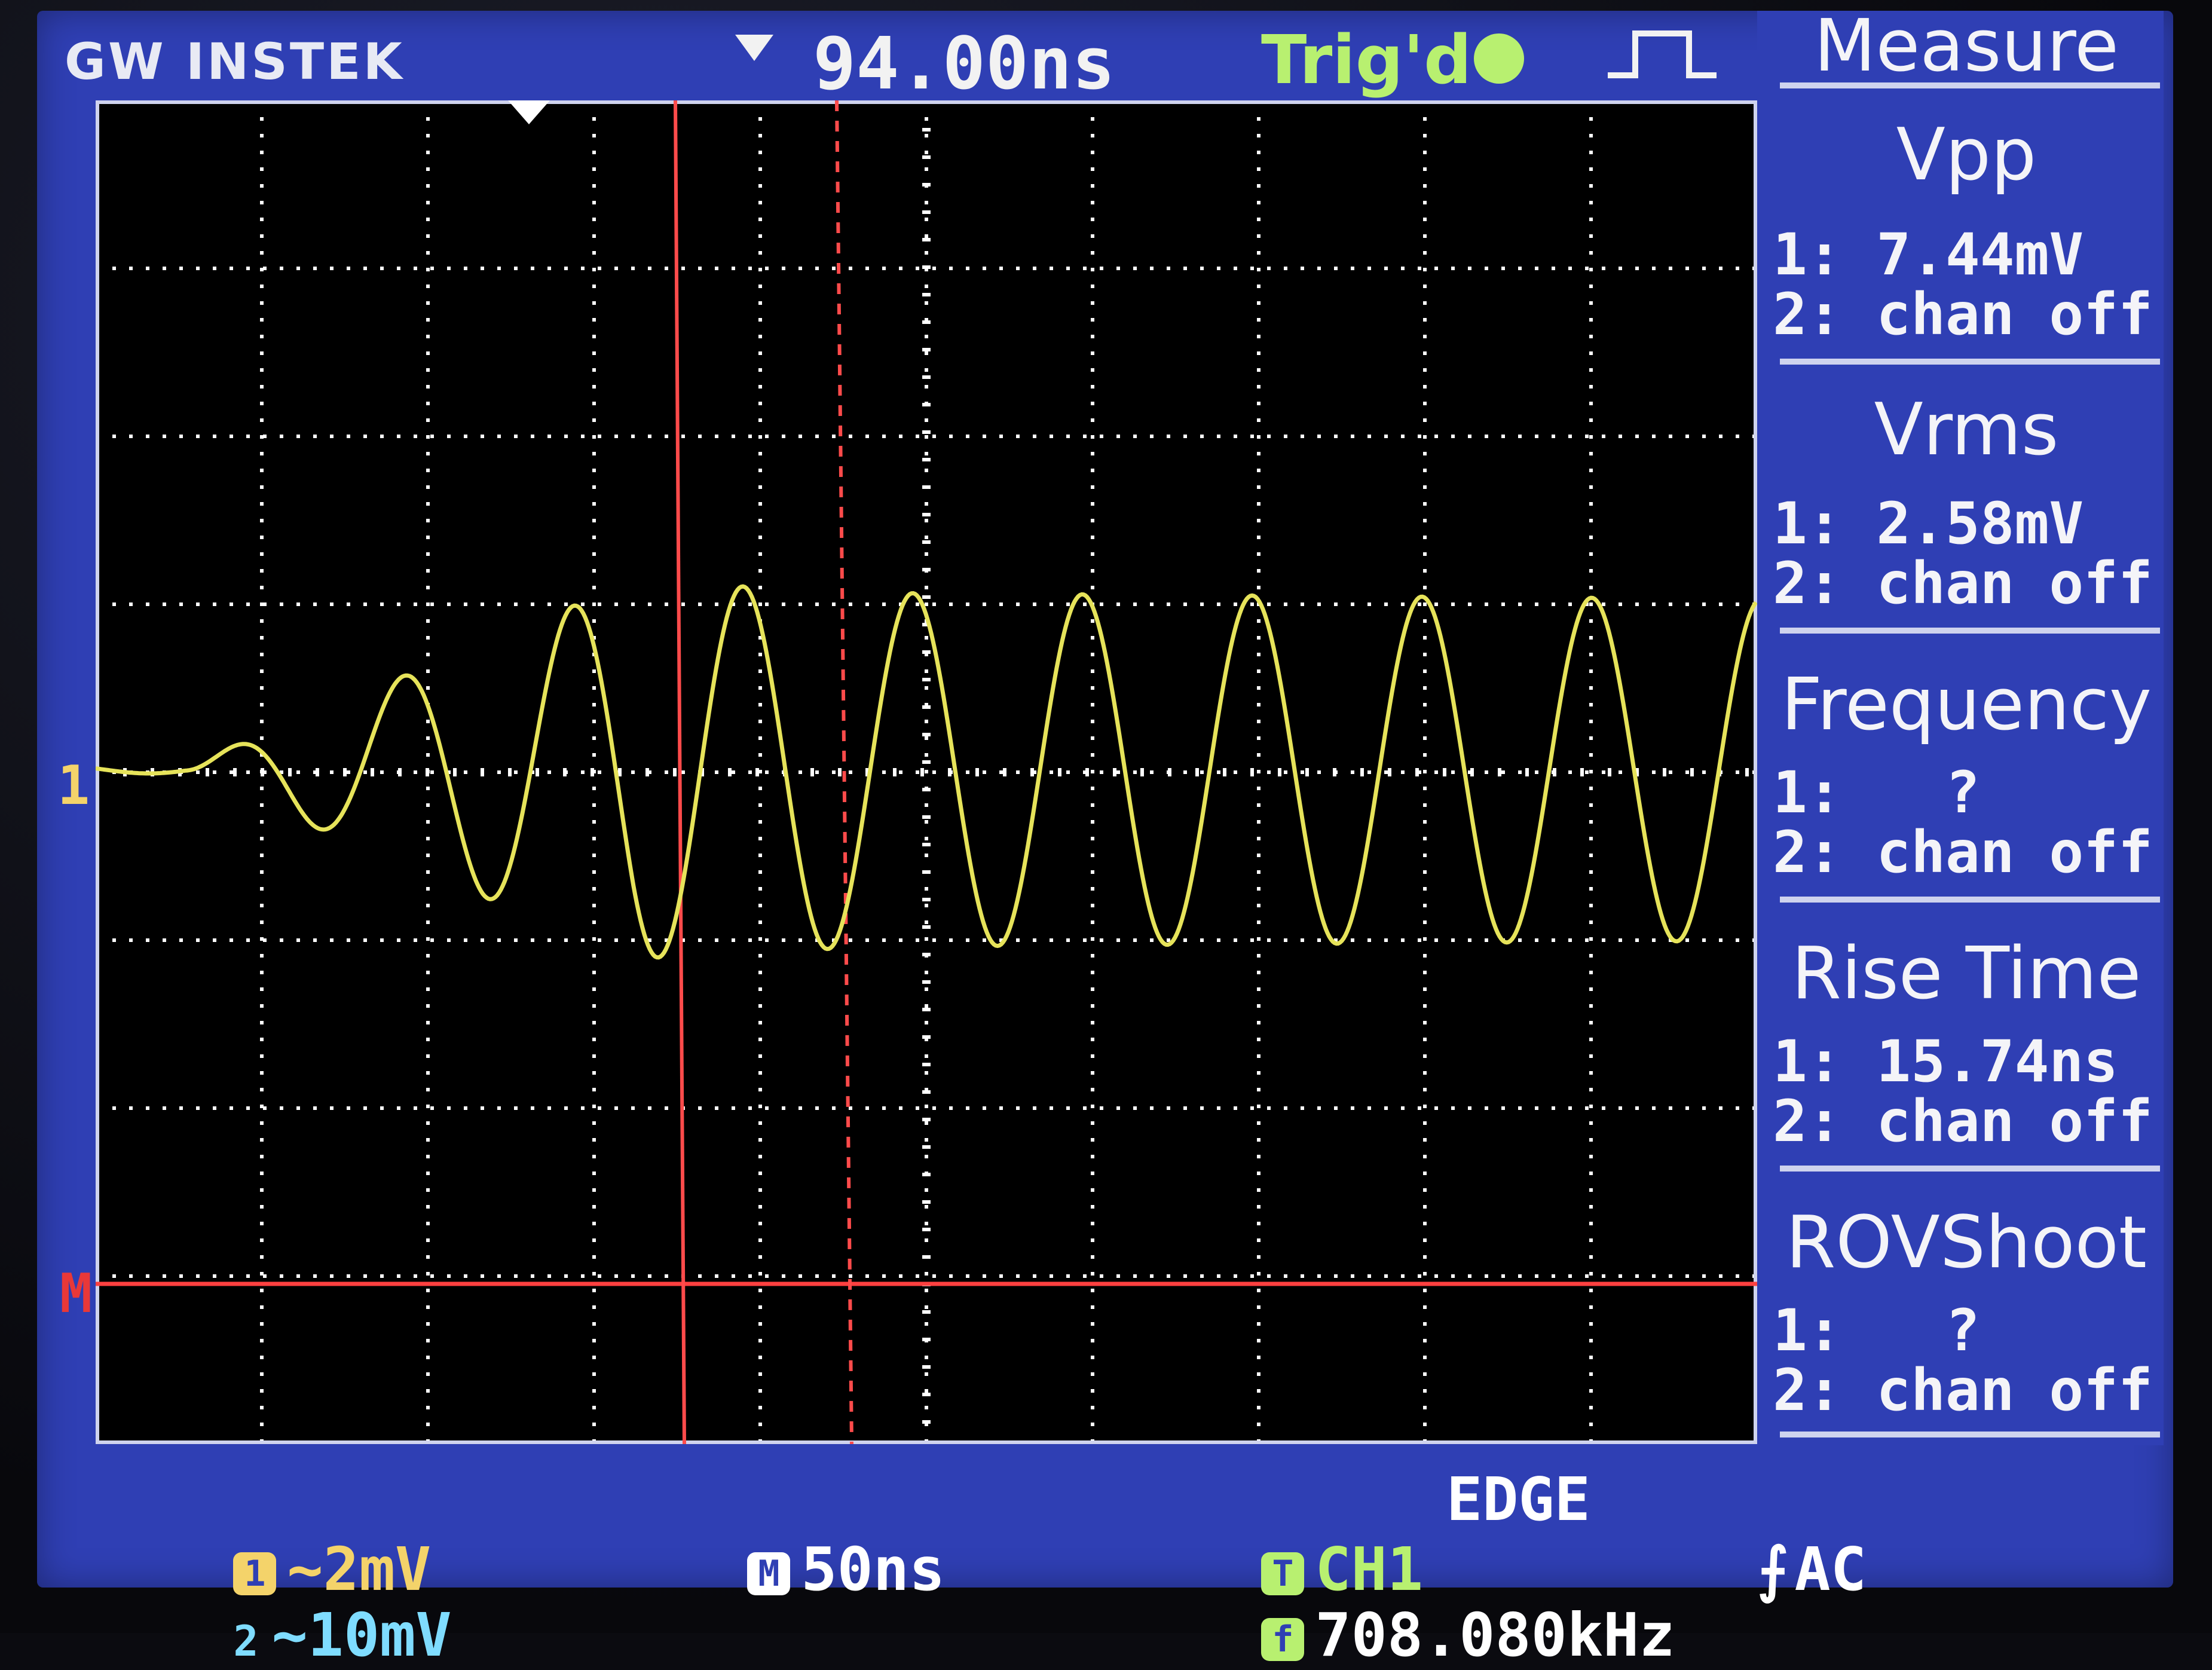  Describe the element at coordinates (1966, 1242) in the screenshot. I see `measure-rovshoot-title: ROVShoot` at that location.